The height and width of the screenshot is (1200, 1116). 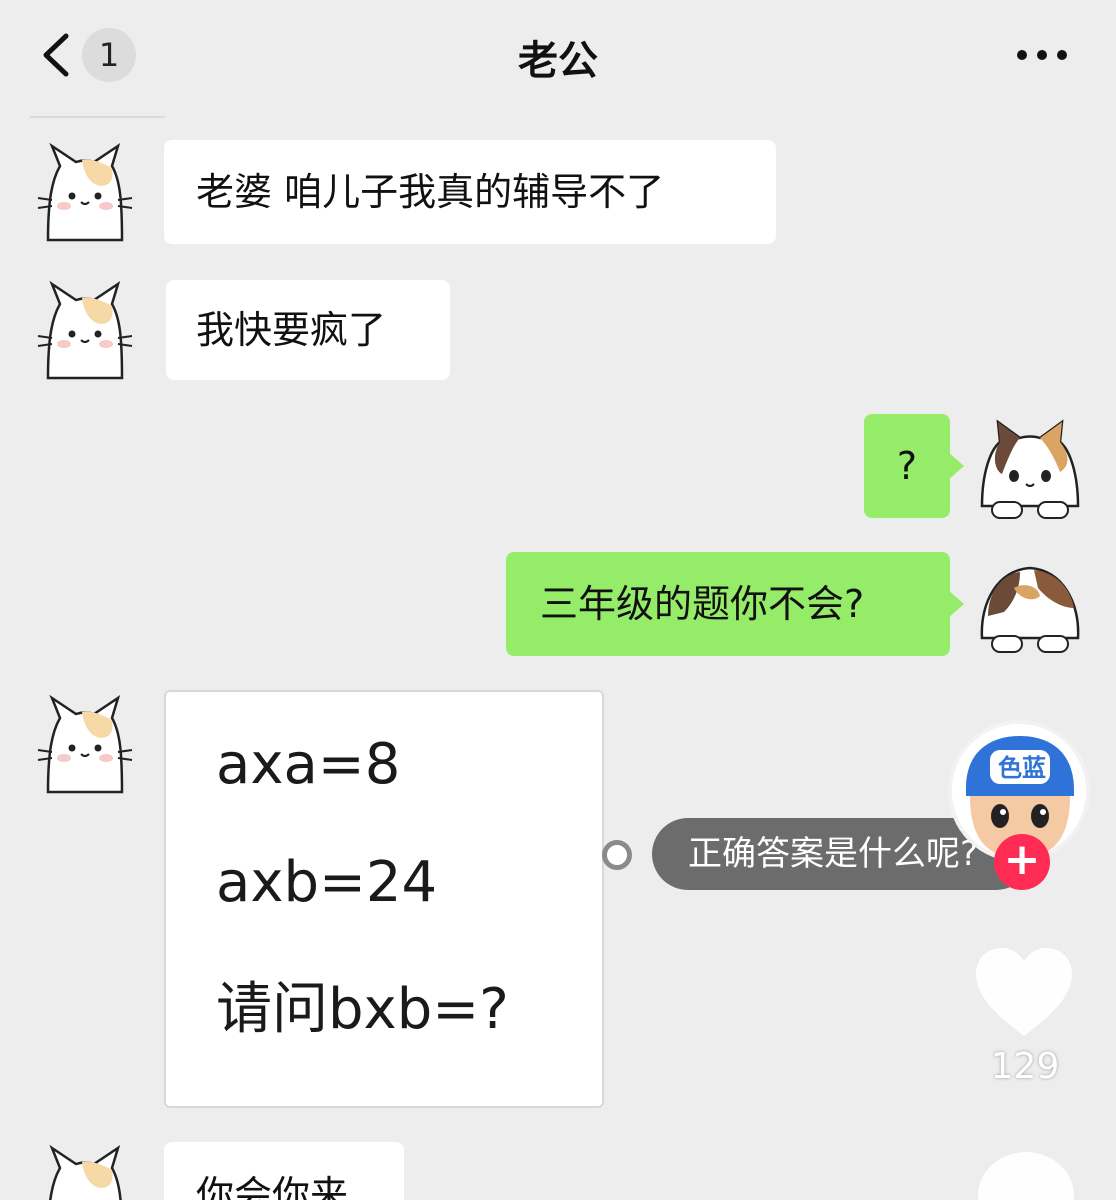 I want to click on like-count: 129, so click(x=1025, y=1066).